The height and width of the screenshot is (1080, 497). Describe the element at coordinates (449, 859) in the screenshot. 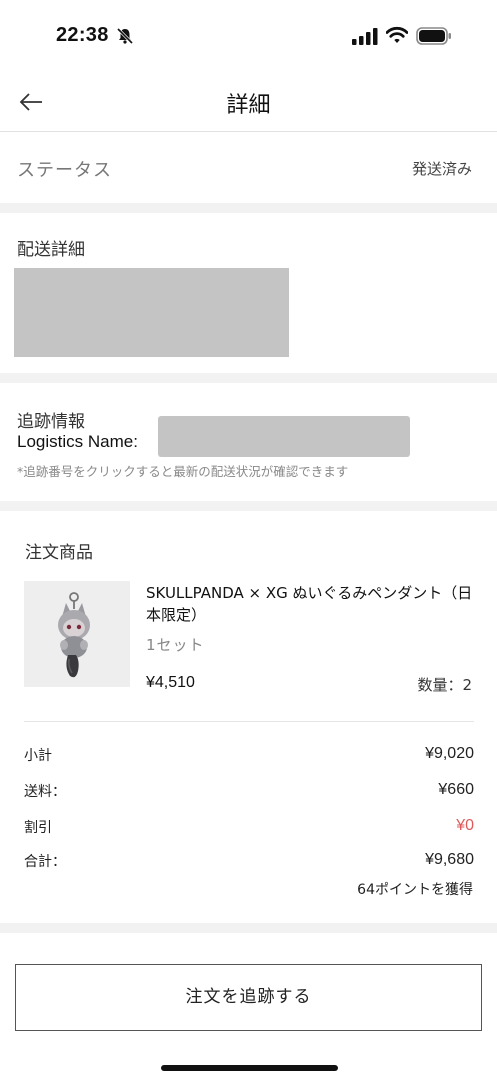

I see `total-value: ¥9,680` at that location.